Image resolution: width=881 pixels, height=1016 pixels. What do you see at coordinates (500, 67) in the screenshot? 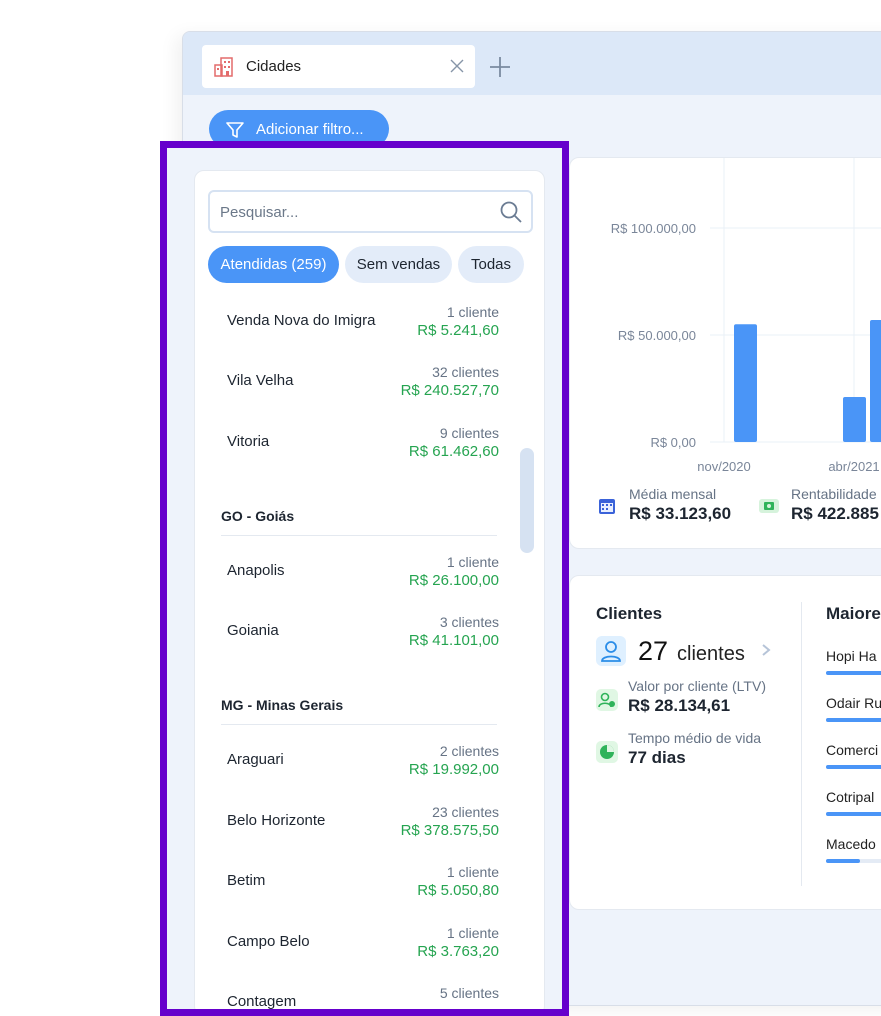
I see `add-tab-icon` at bounding box center [500, 67].